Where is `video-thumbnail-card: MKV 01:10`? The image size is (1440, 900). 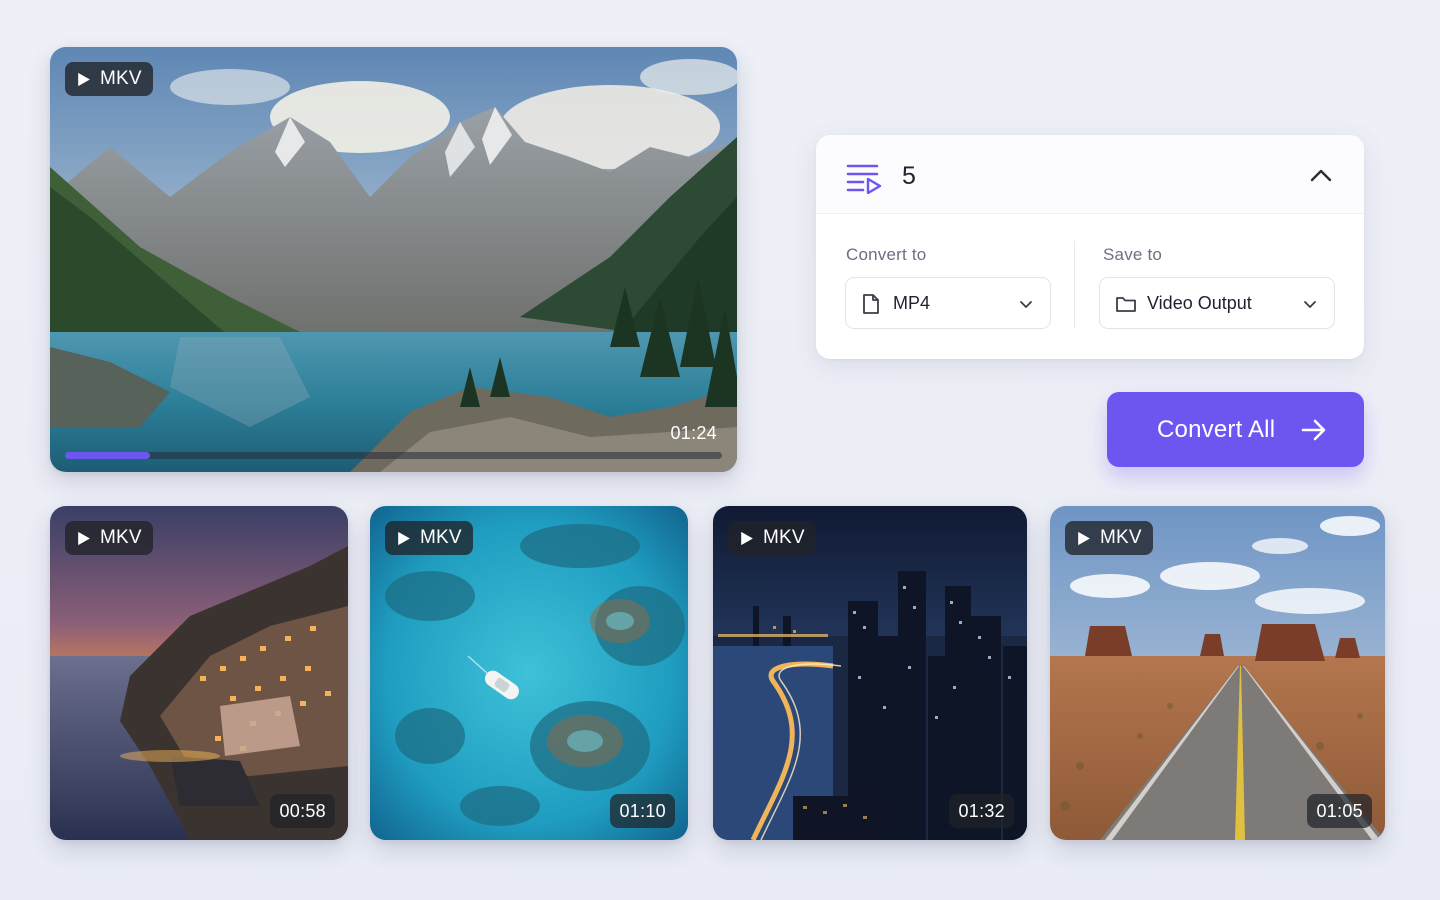 video-thumbnail-card: MKV 01:10 is located at coordinates (529, 673).